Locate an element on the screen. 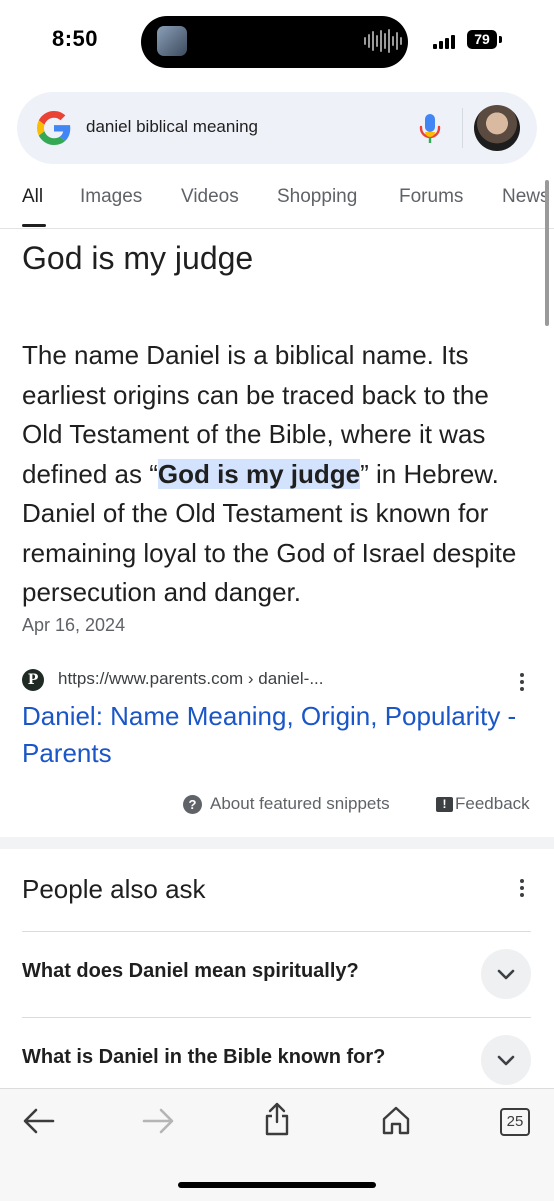  audio-waveform-icon is located at coordinates (383, 41).